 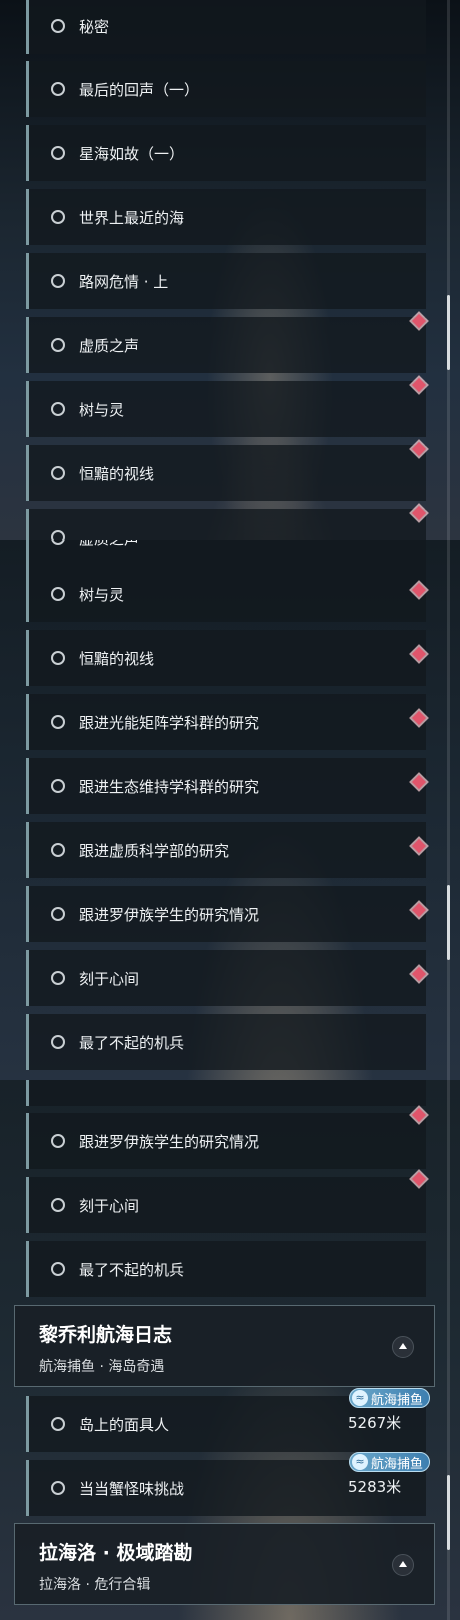 I want to click on quest-item: 最后的回声（一）, so click(x=226, y=89).